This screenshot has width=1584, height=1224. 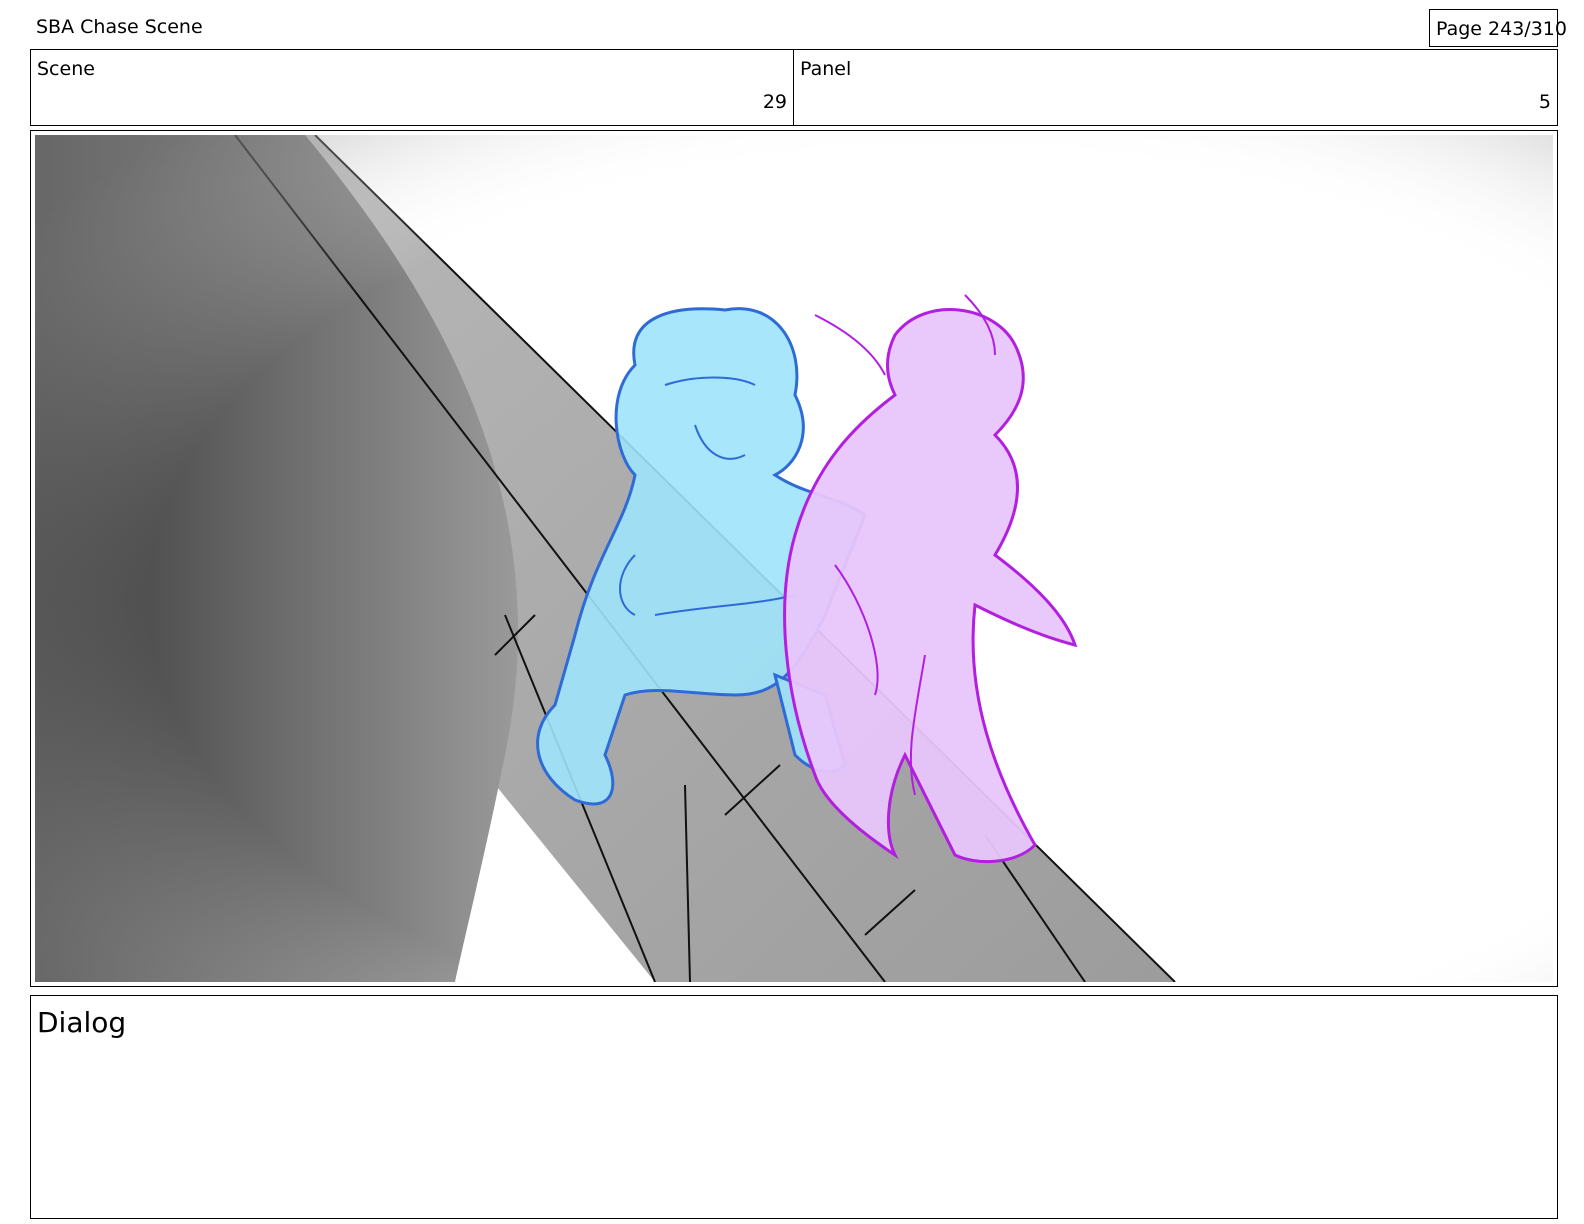 I want to click on scene-field: Scene 29, so click(x=412, y=87).